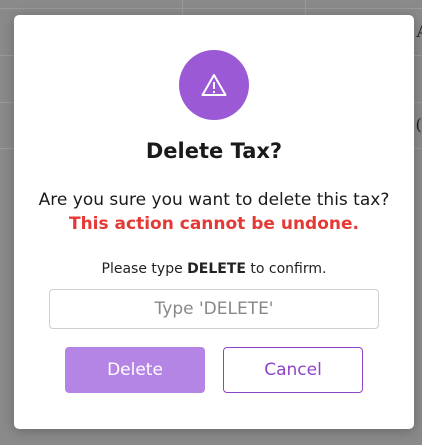  I want to click on warning-triangle-icon, so click(214, 85).